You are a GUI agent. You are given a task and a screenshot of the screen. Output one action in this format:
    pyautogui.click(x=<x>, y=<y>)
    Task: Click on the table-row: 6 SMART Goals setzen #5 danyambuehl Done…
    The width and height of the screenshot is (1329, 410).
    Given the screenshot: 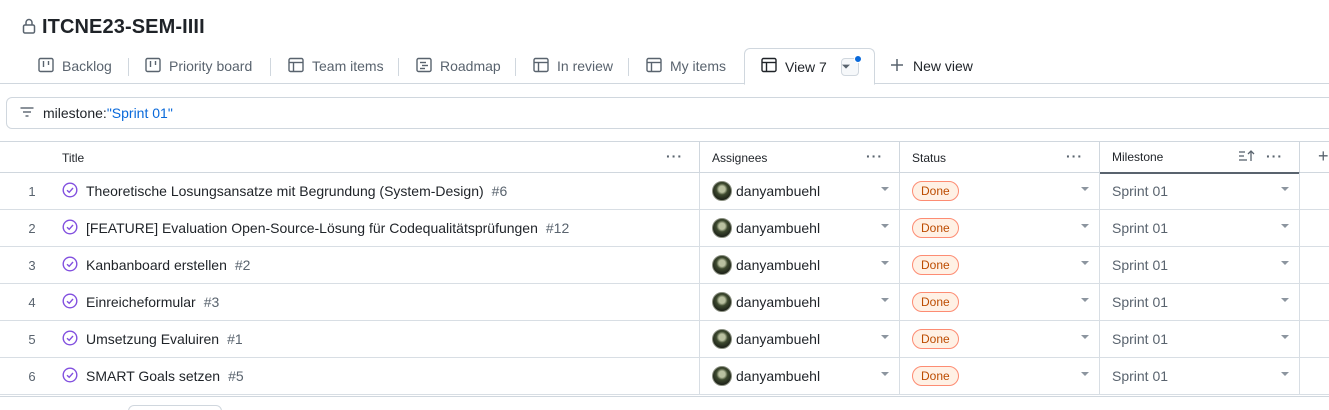 What is the action you would take?
    pyautogui.click(x=664, y=376)
    